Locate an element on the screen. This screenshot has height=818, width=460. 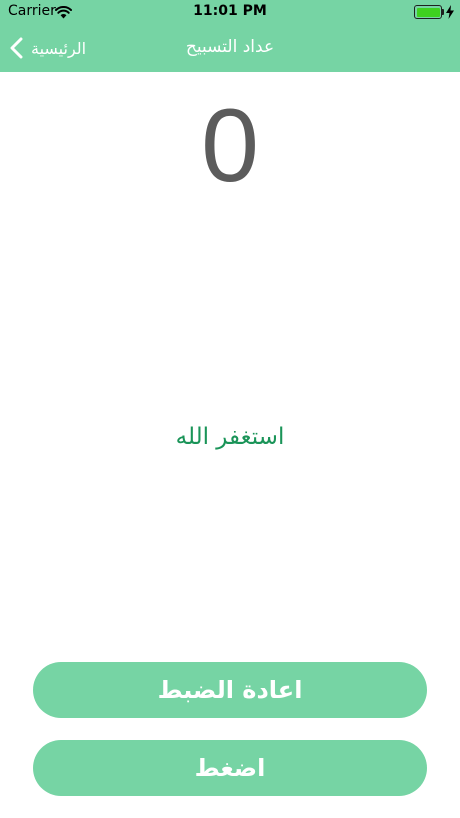
bolt-icon is located at coordinates (450, 13).